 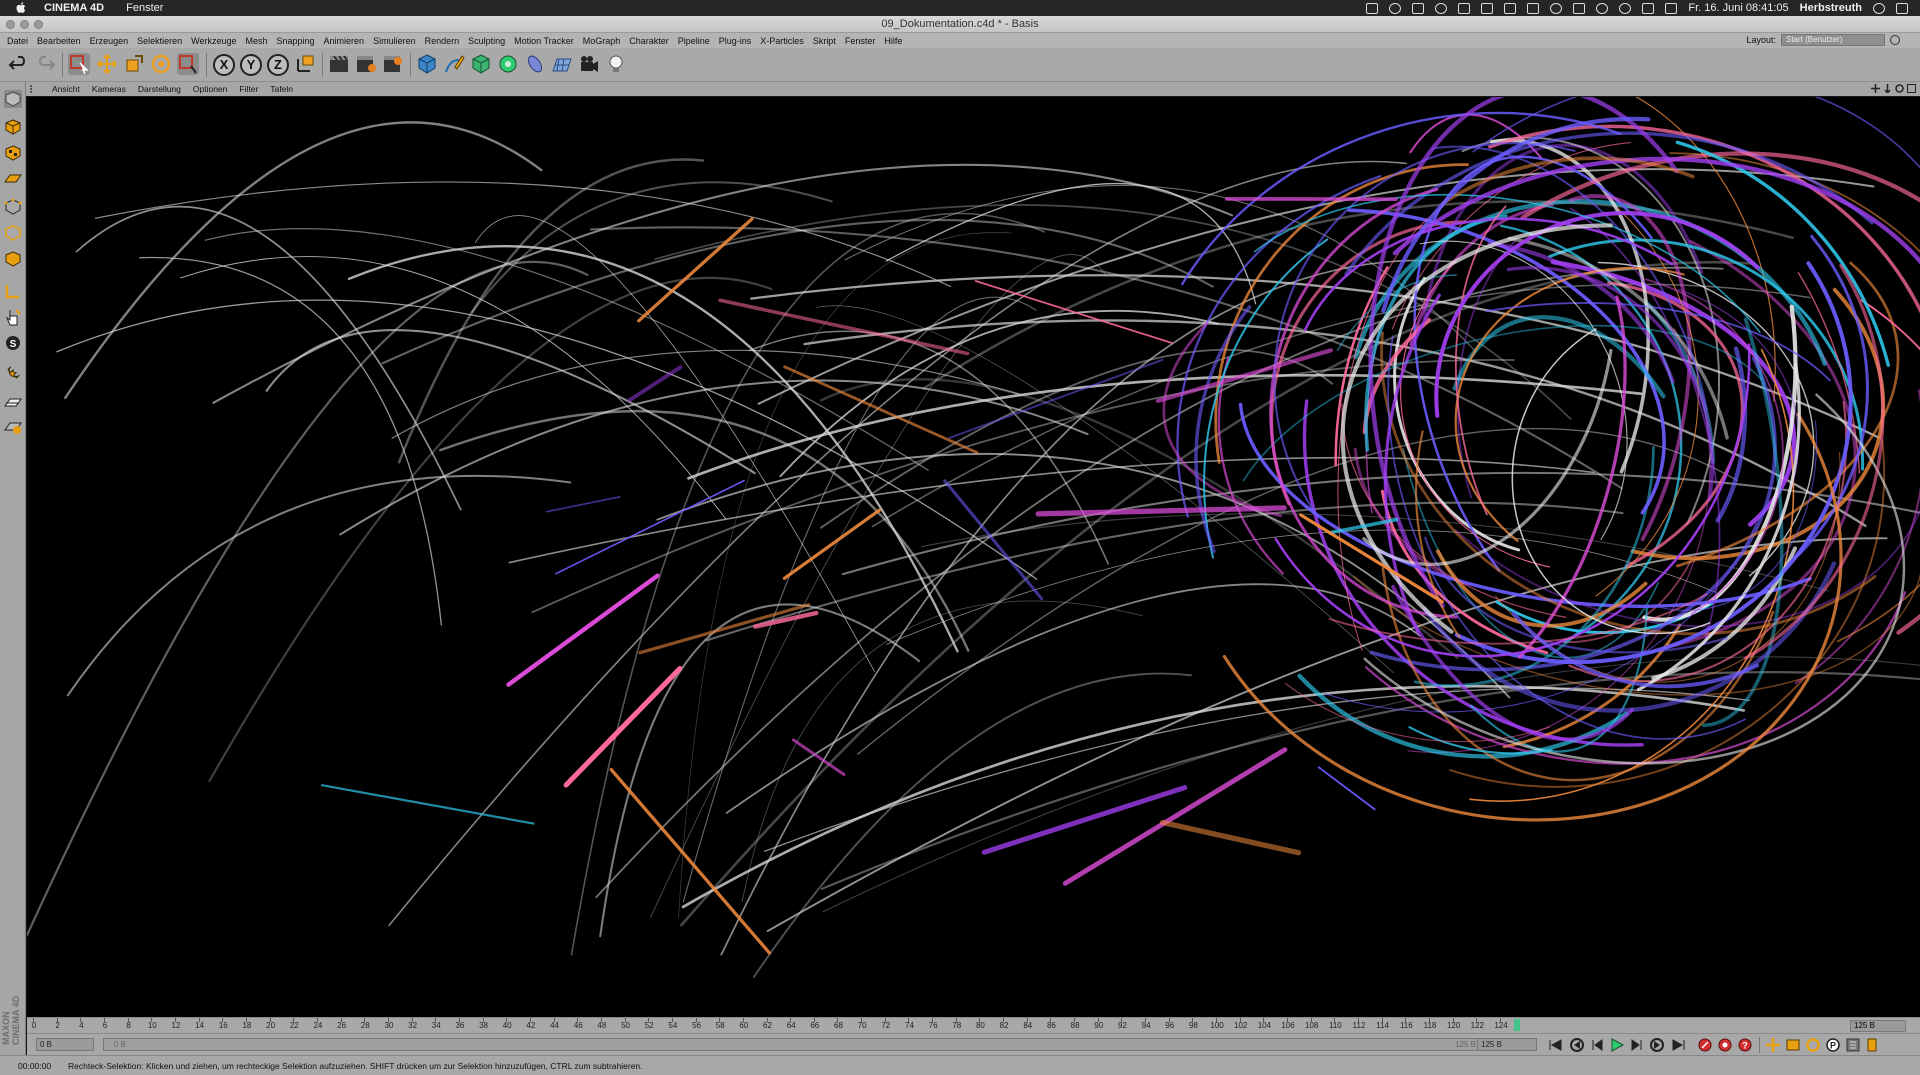 What do you see at coordinates (1487, 8) in the screenshot?
I see `cinema4d-c-icon` at bounding box center [1487, 8].